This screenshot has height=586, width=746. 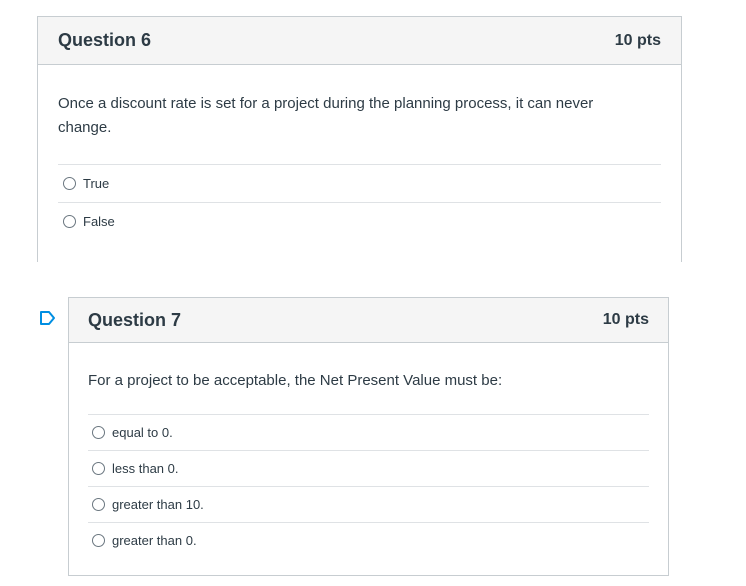 I want to click on answer-label: True, so click(x=96, y=183).